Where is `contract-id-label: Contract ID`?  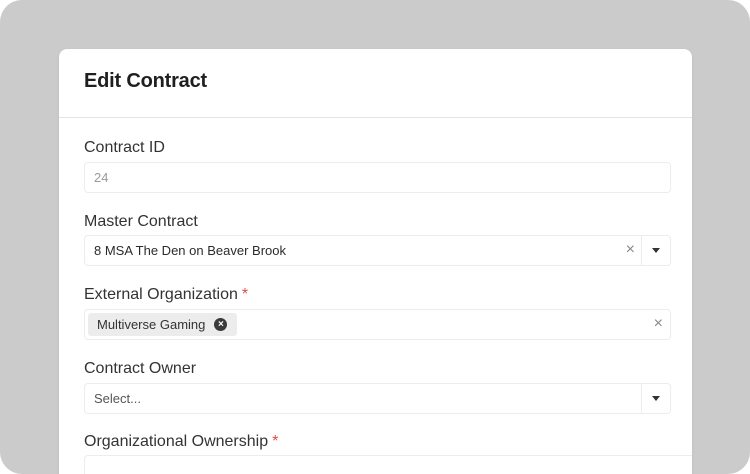
contract-id-label: Contract ID is located at coordinates (124, 147).